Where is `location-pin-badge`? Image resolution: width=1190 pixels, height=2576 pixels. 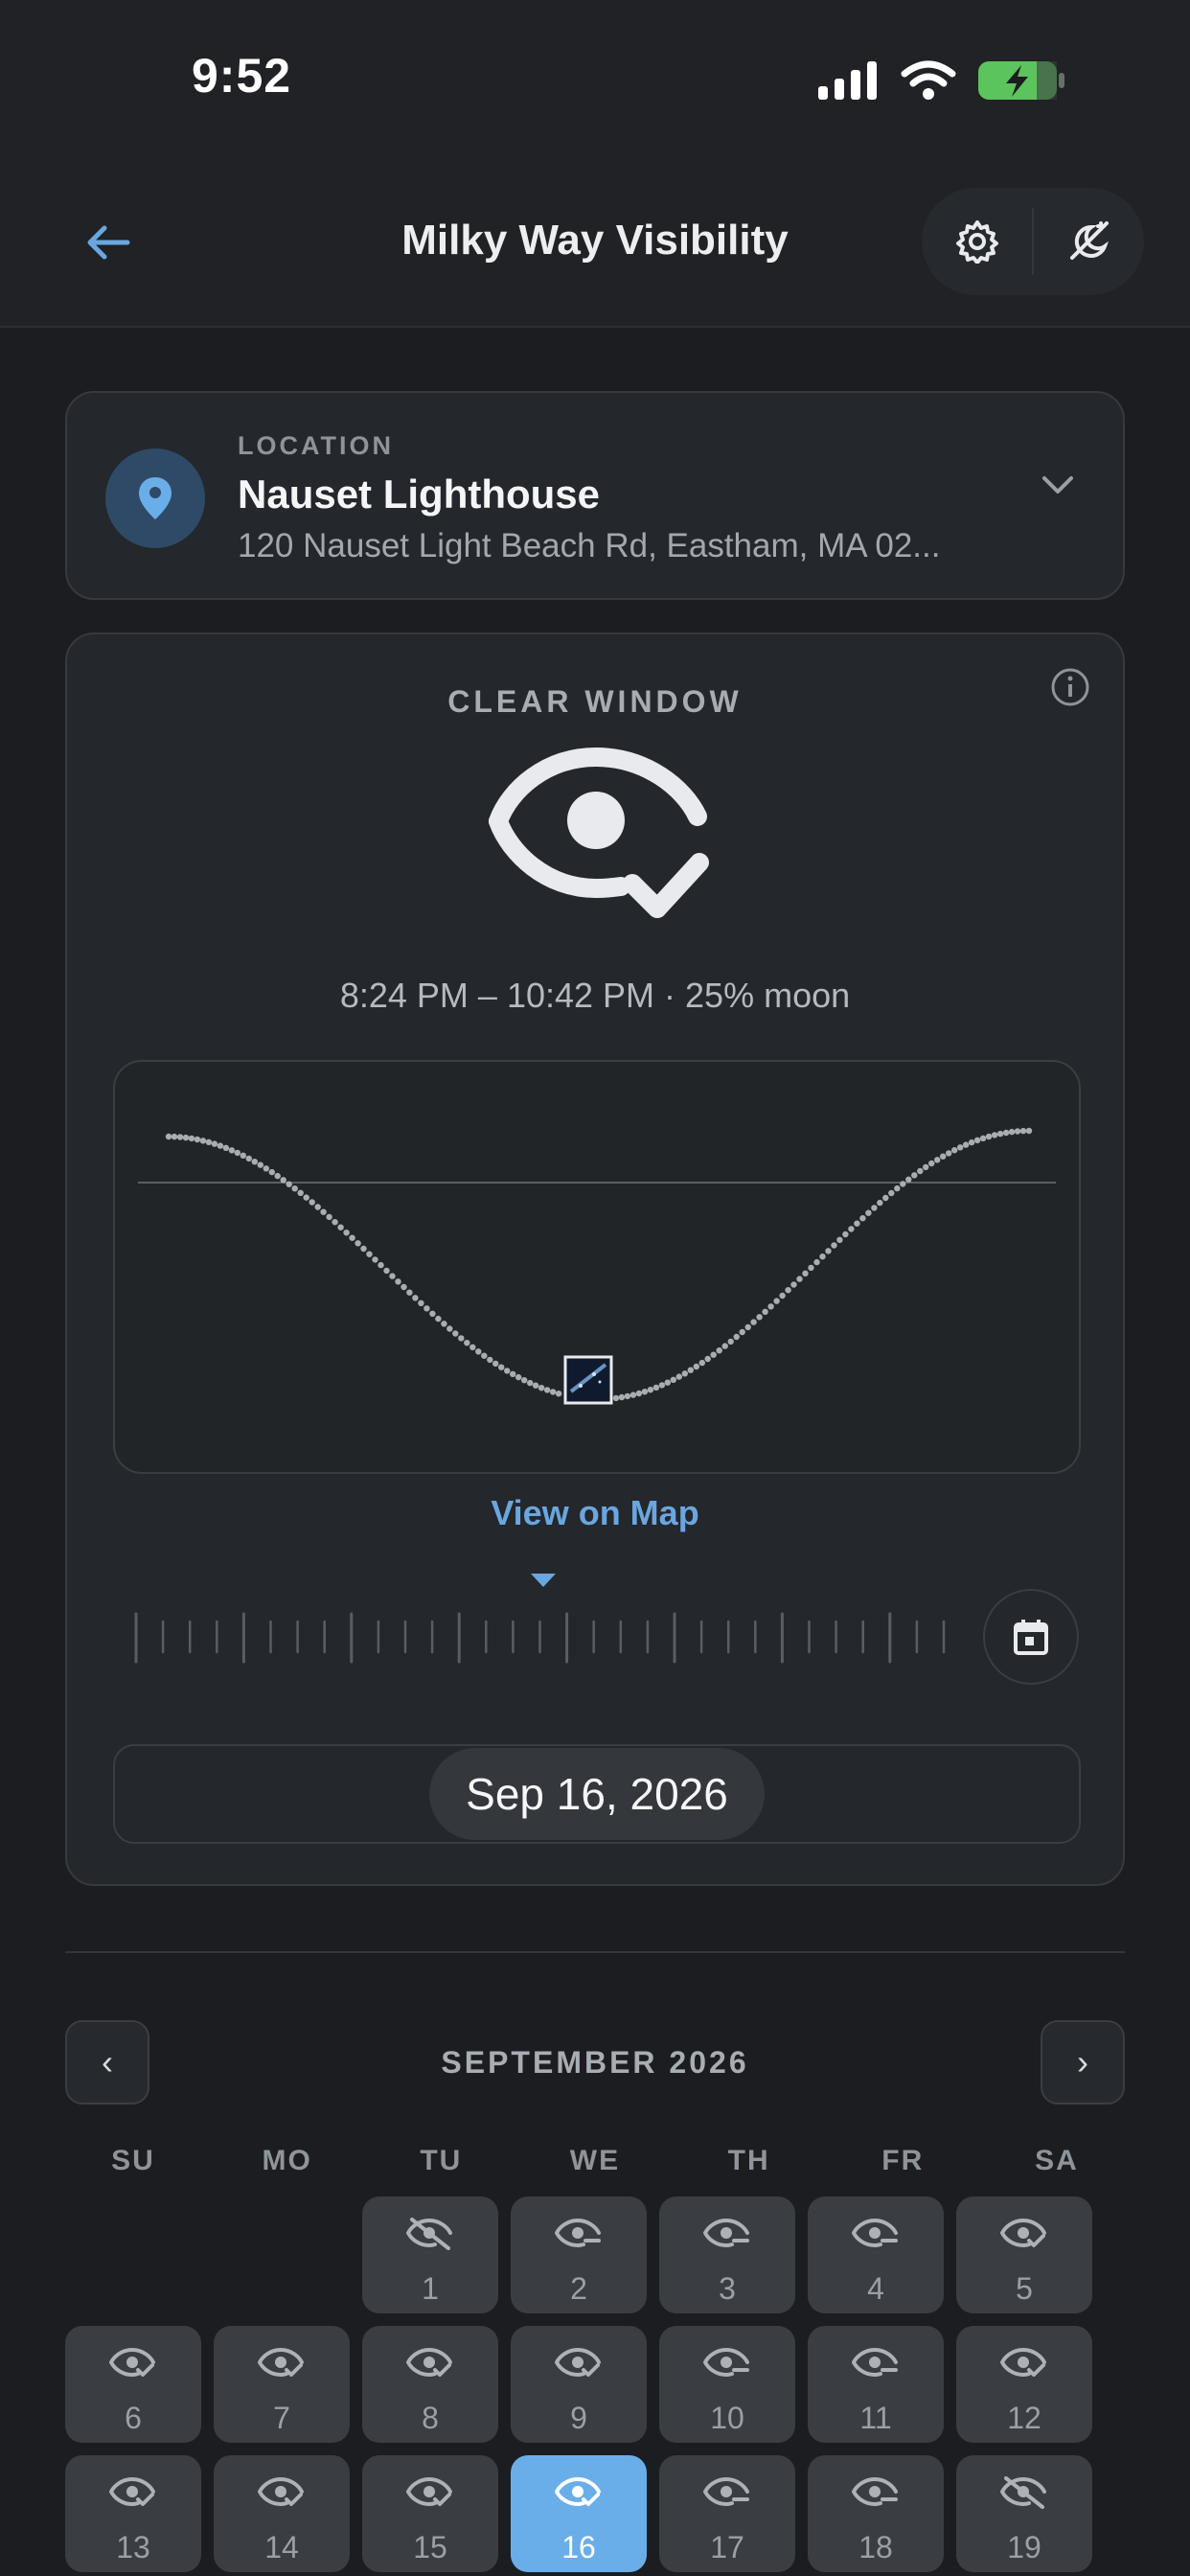 location-pin-badge is located at coordinates (155, 498).